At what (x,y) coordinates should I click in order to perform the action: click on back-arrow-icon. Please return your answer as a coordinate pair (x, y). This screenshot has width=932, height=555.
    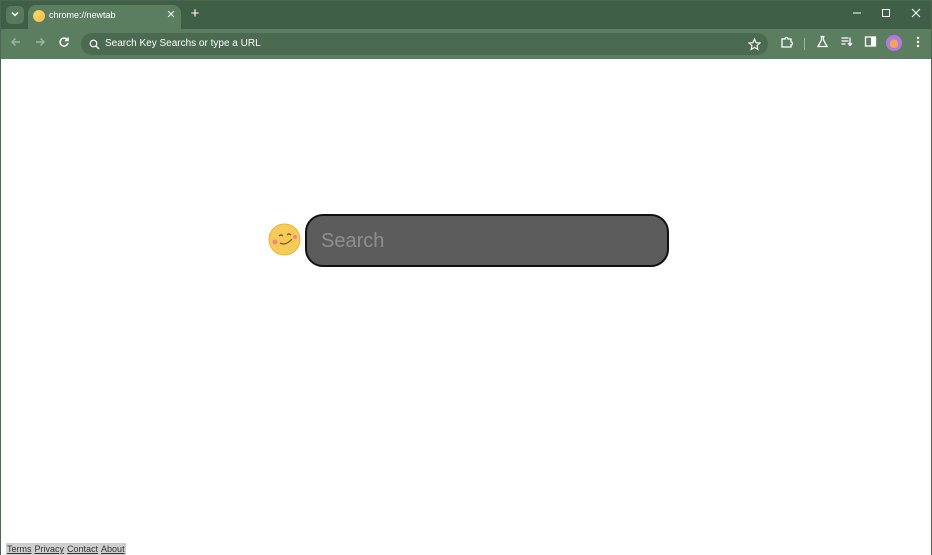
    Looking at the image, I should click on (16, 44).